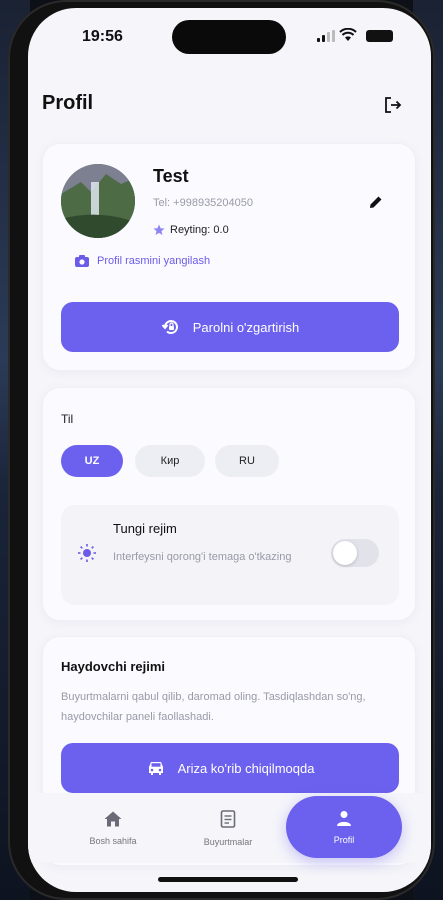 This screenshot has height=900, width=443. I want to click on tab-bar: Bosh sahifa Buyurtmalar Profil, so click(229, 828).